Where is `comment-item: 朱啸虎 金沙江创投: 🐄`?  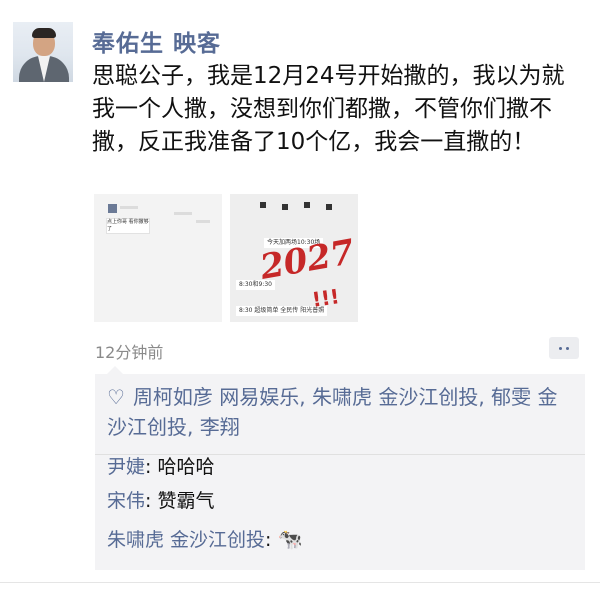 comment-item: 朱啸虎 金沙江创投: 🐄 is located at coordinates (204, 539).